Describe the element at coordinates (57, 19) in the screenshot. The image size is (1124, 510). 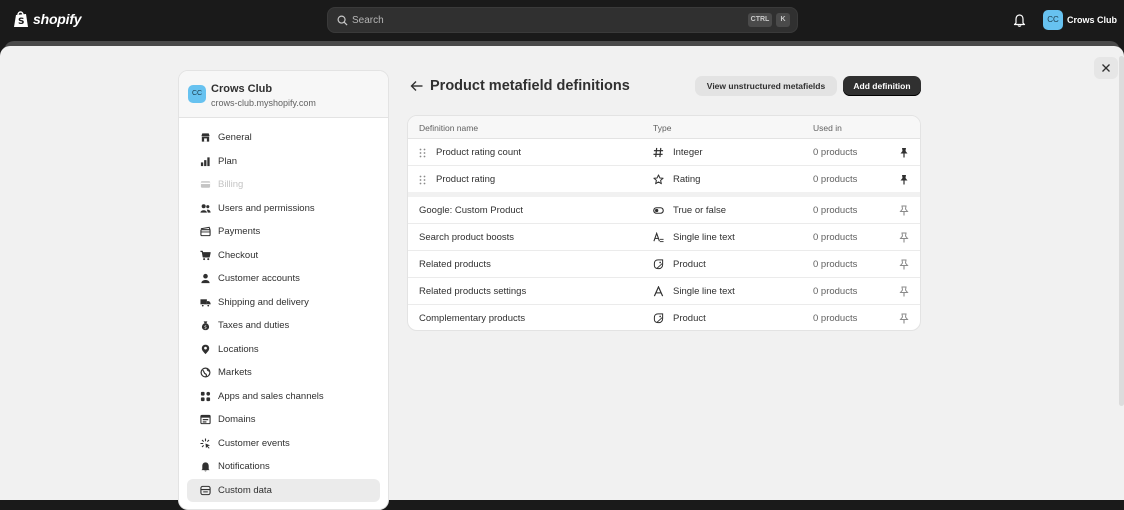
I see `logo-wordmark: shopify` at that location.